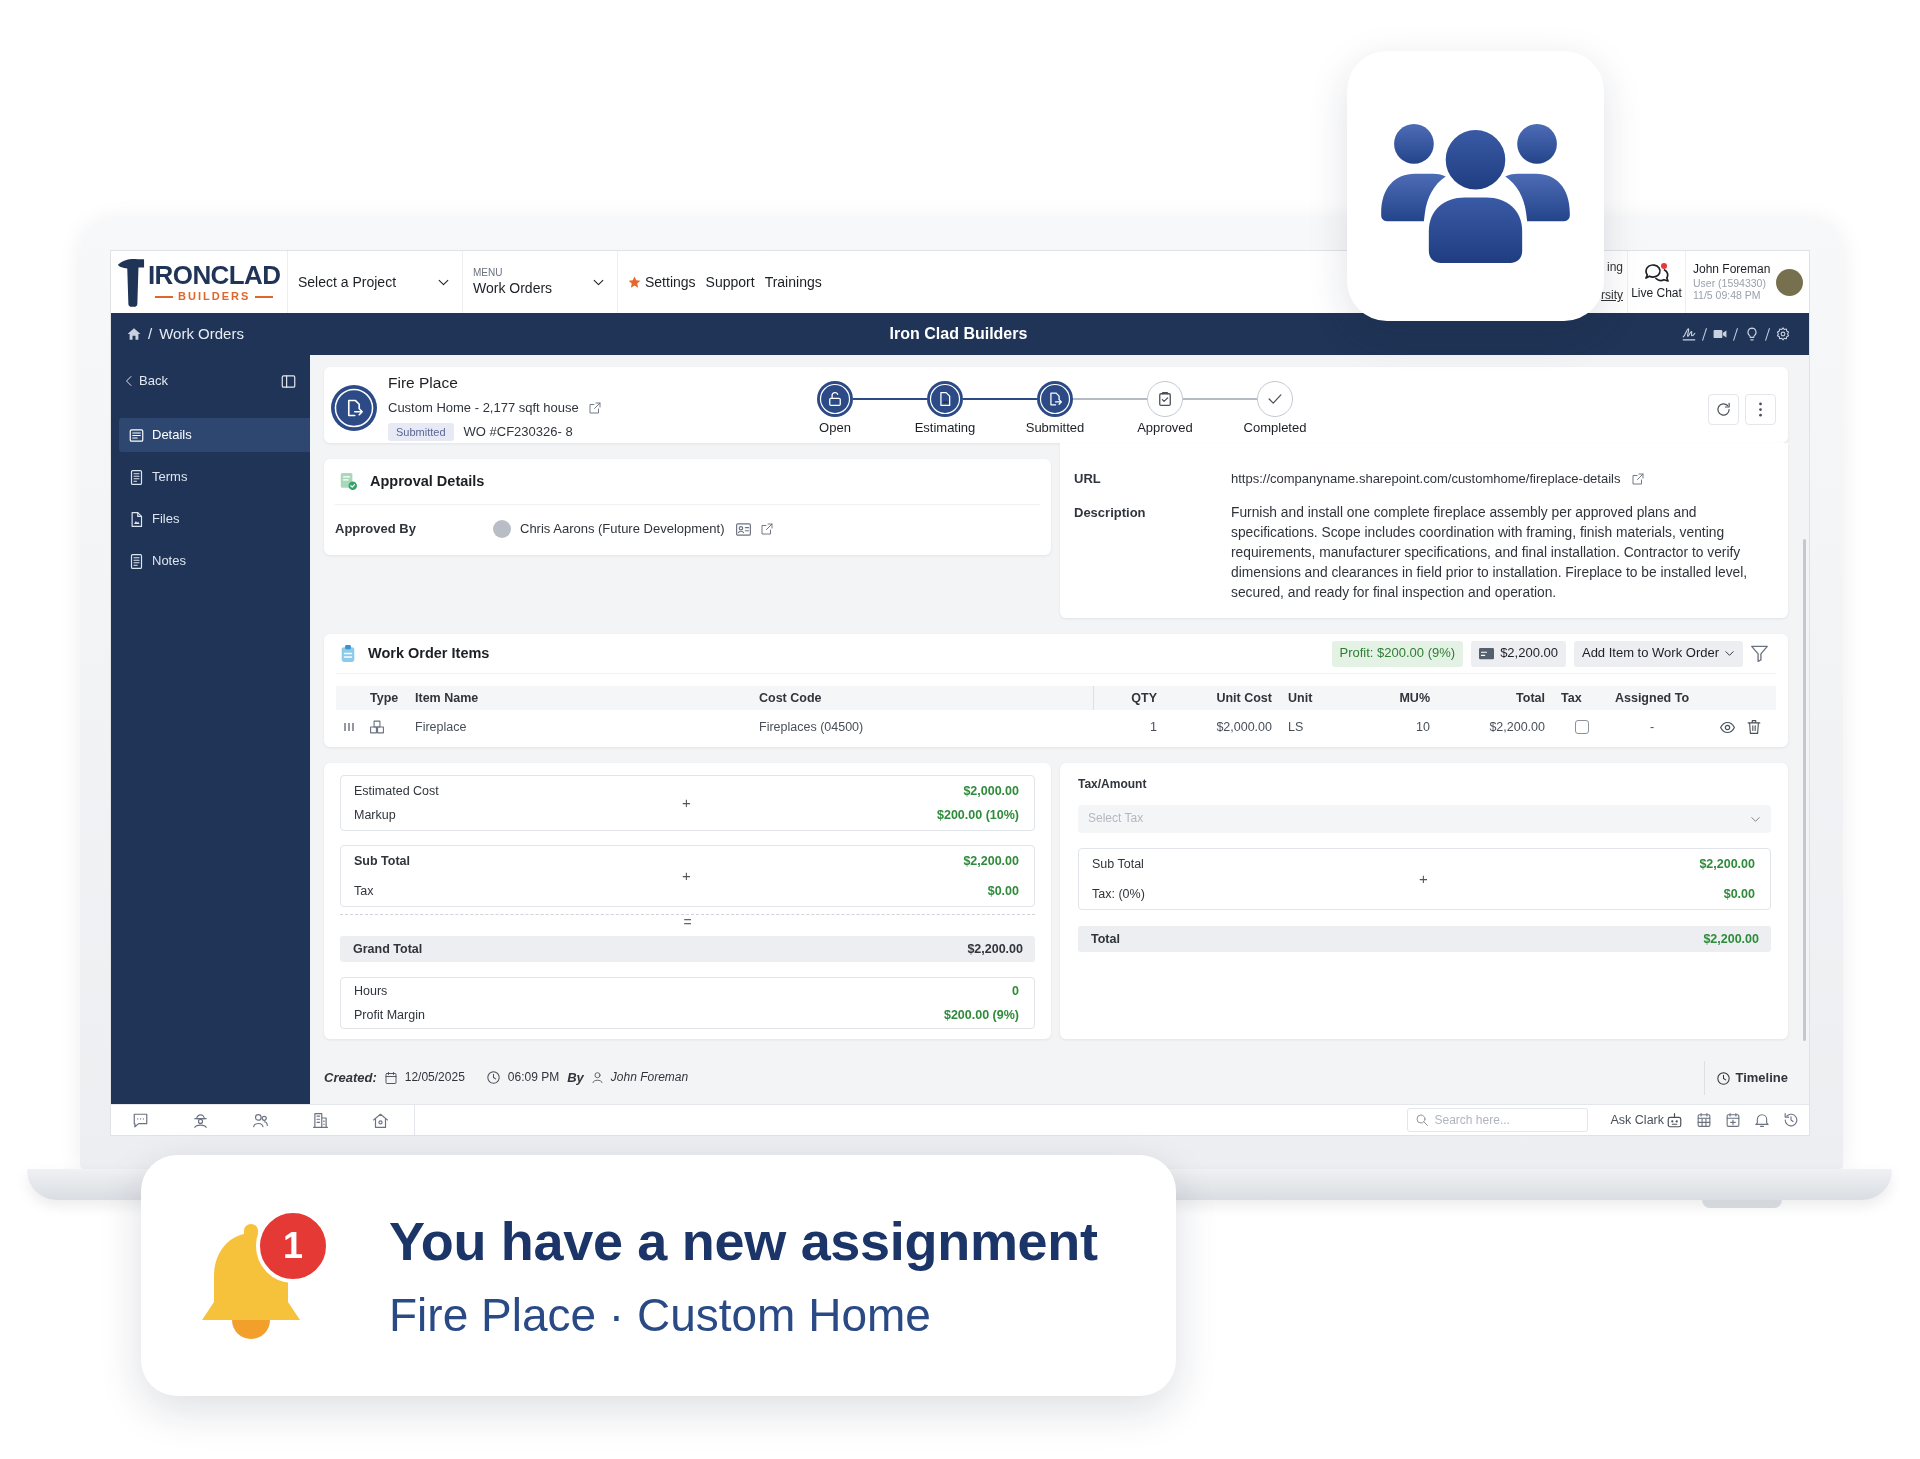  What do you see at coordinates (978, 815) in the screenshot?
I see `summary-value: $200.00 (10%)` at bounding box center [978, 815].